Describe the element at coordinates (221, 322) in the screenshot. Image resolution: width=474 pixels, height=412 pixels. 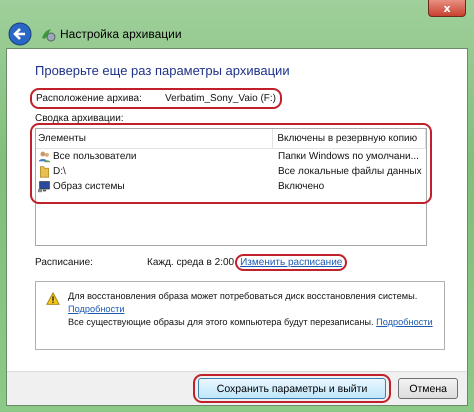
I see `warning-text: Все существующие образы для этого компьютера будут перезаписаны.` at that location.